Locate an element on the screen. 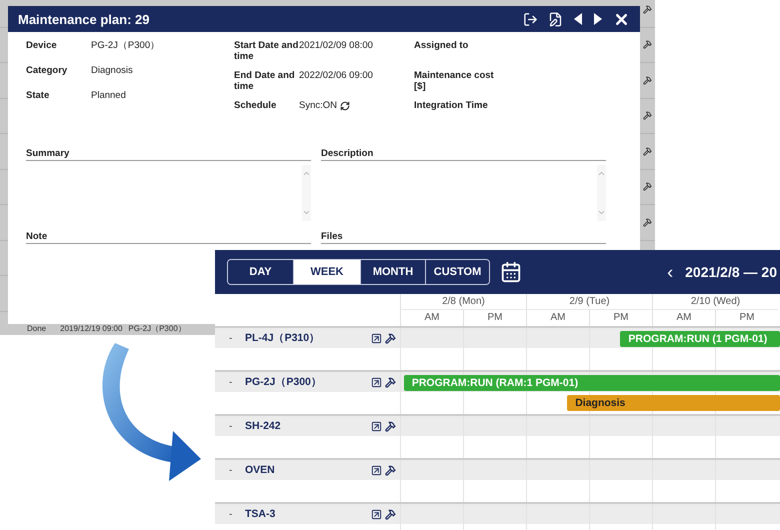  field-value: Sync:ON is located at coordinates (318, 105).